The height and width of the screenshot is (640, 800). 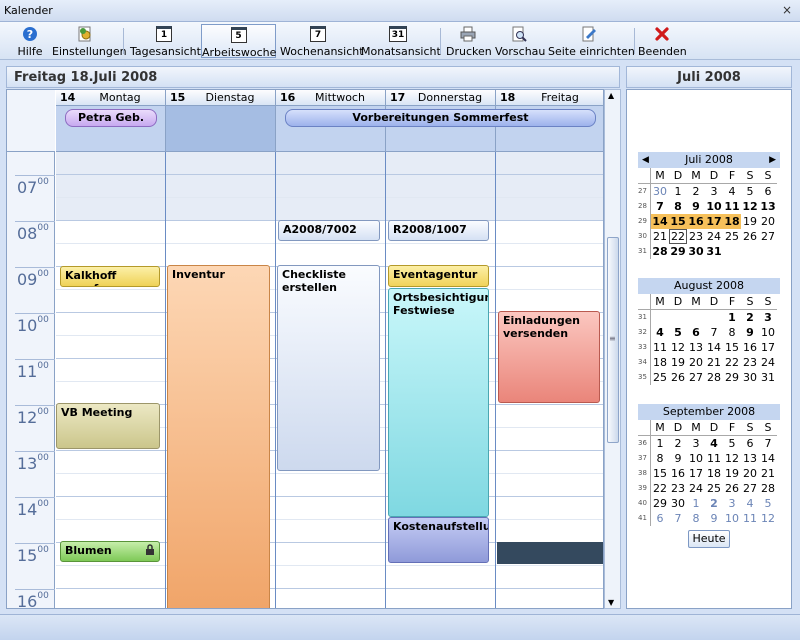 I want to click on prev-month-icon: ◀, so click(x=645, y=160).